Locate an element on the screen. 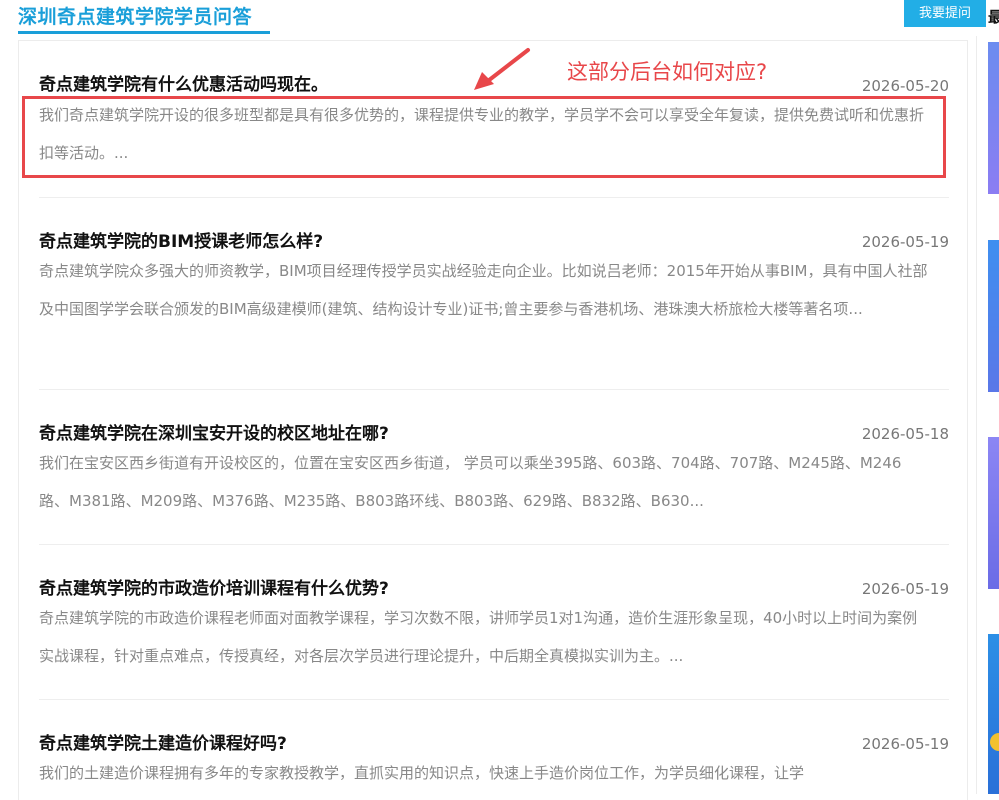 Image resolution: width=999 pixels, height=800 pixels. title-underline is located at coordinates (144, 32).